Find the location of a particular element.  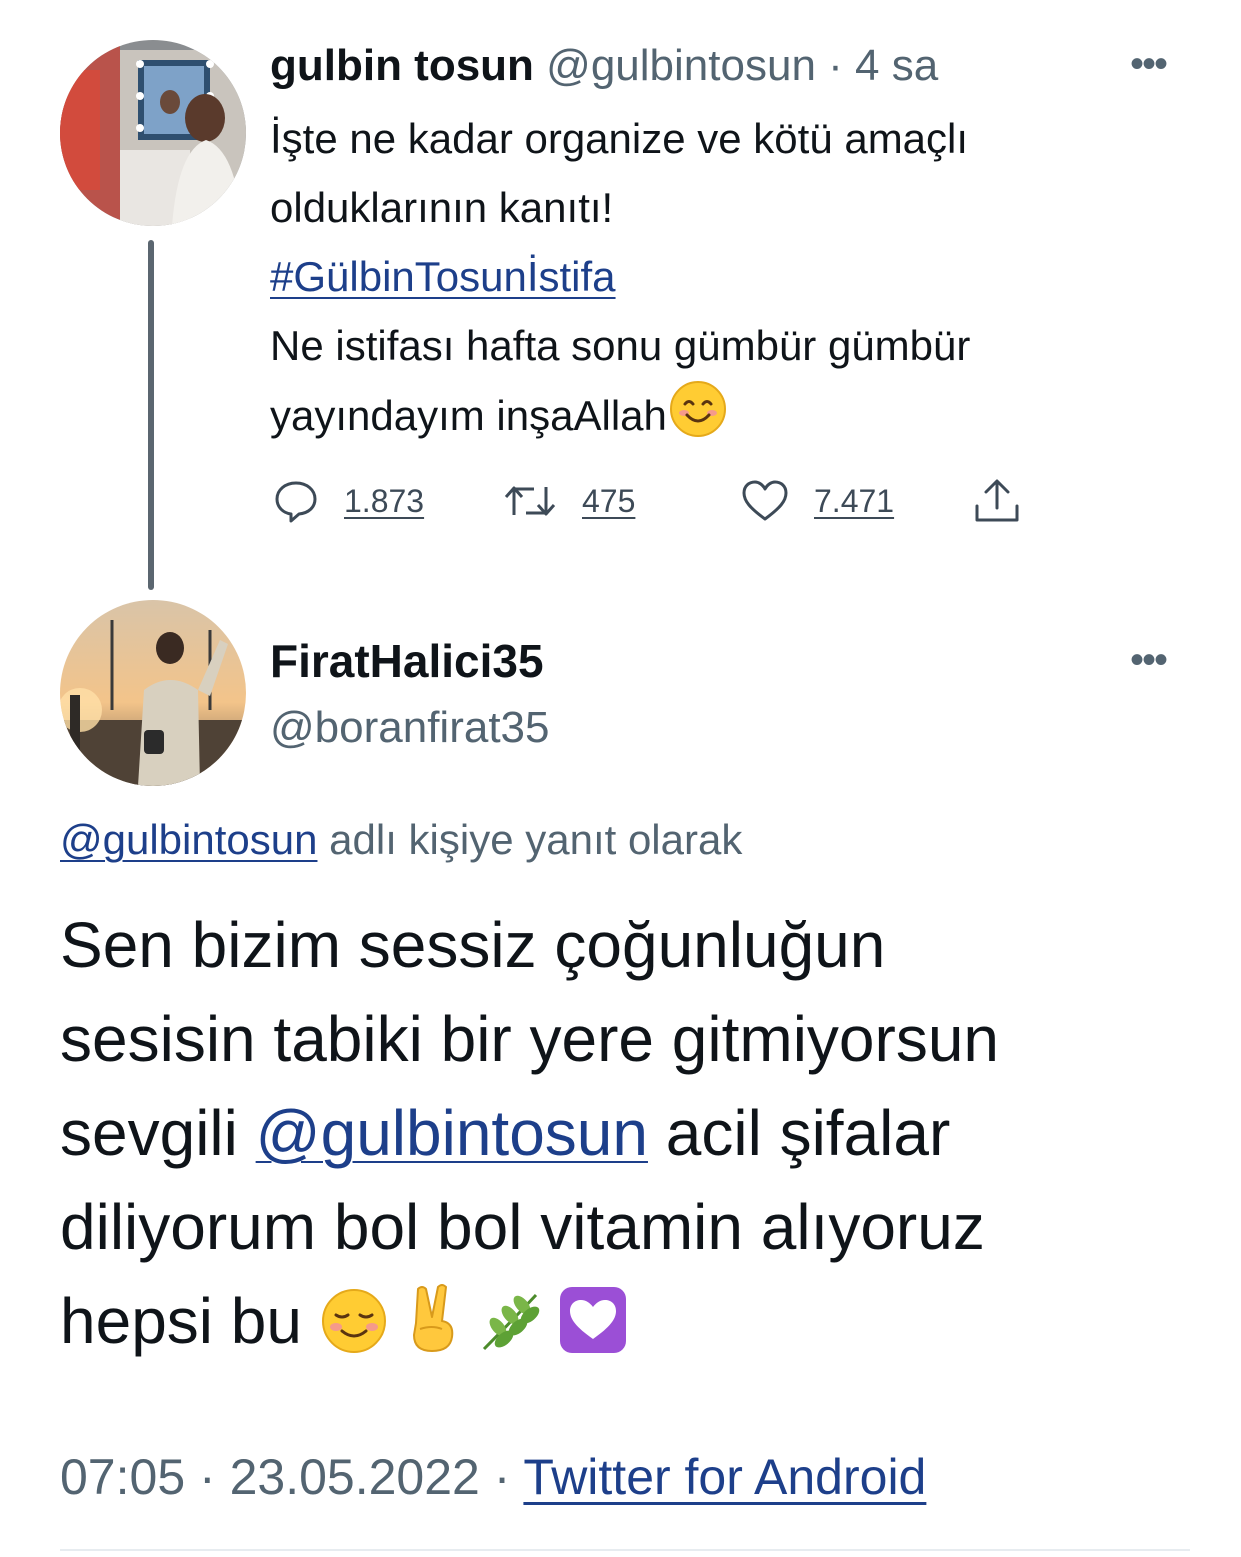

retweet-count: 475 is located at coordinates (609, 500).